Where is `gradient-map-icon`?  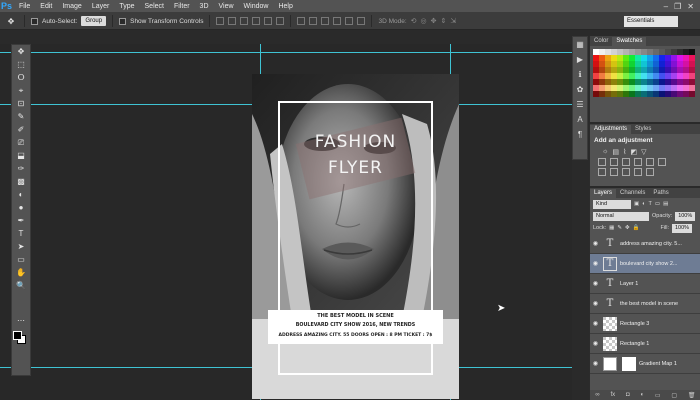
gradient-map-icon is located at coordinates (638, 172).